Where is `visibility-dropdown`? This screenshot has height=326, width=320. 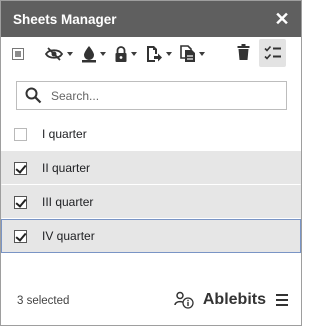 visibility-dropdown is located at coordinates (58, 54).